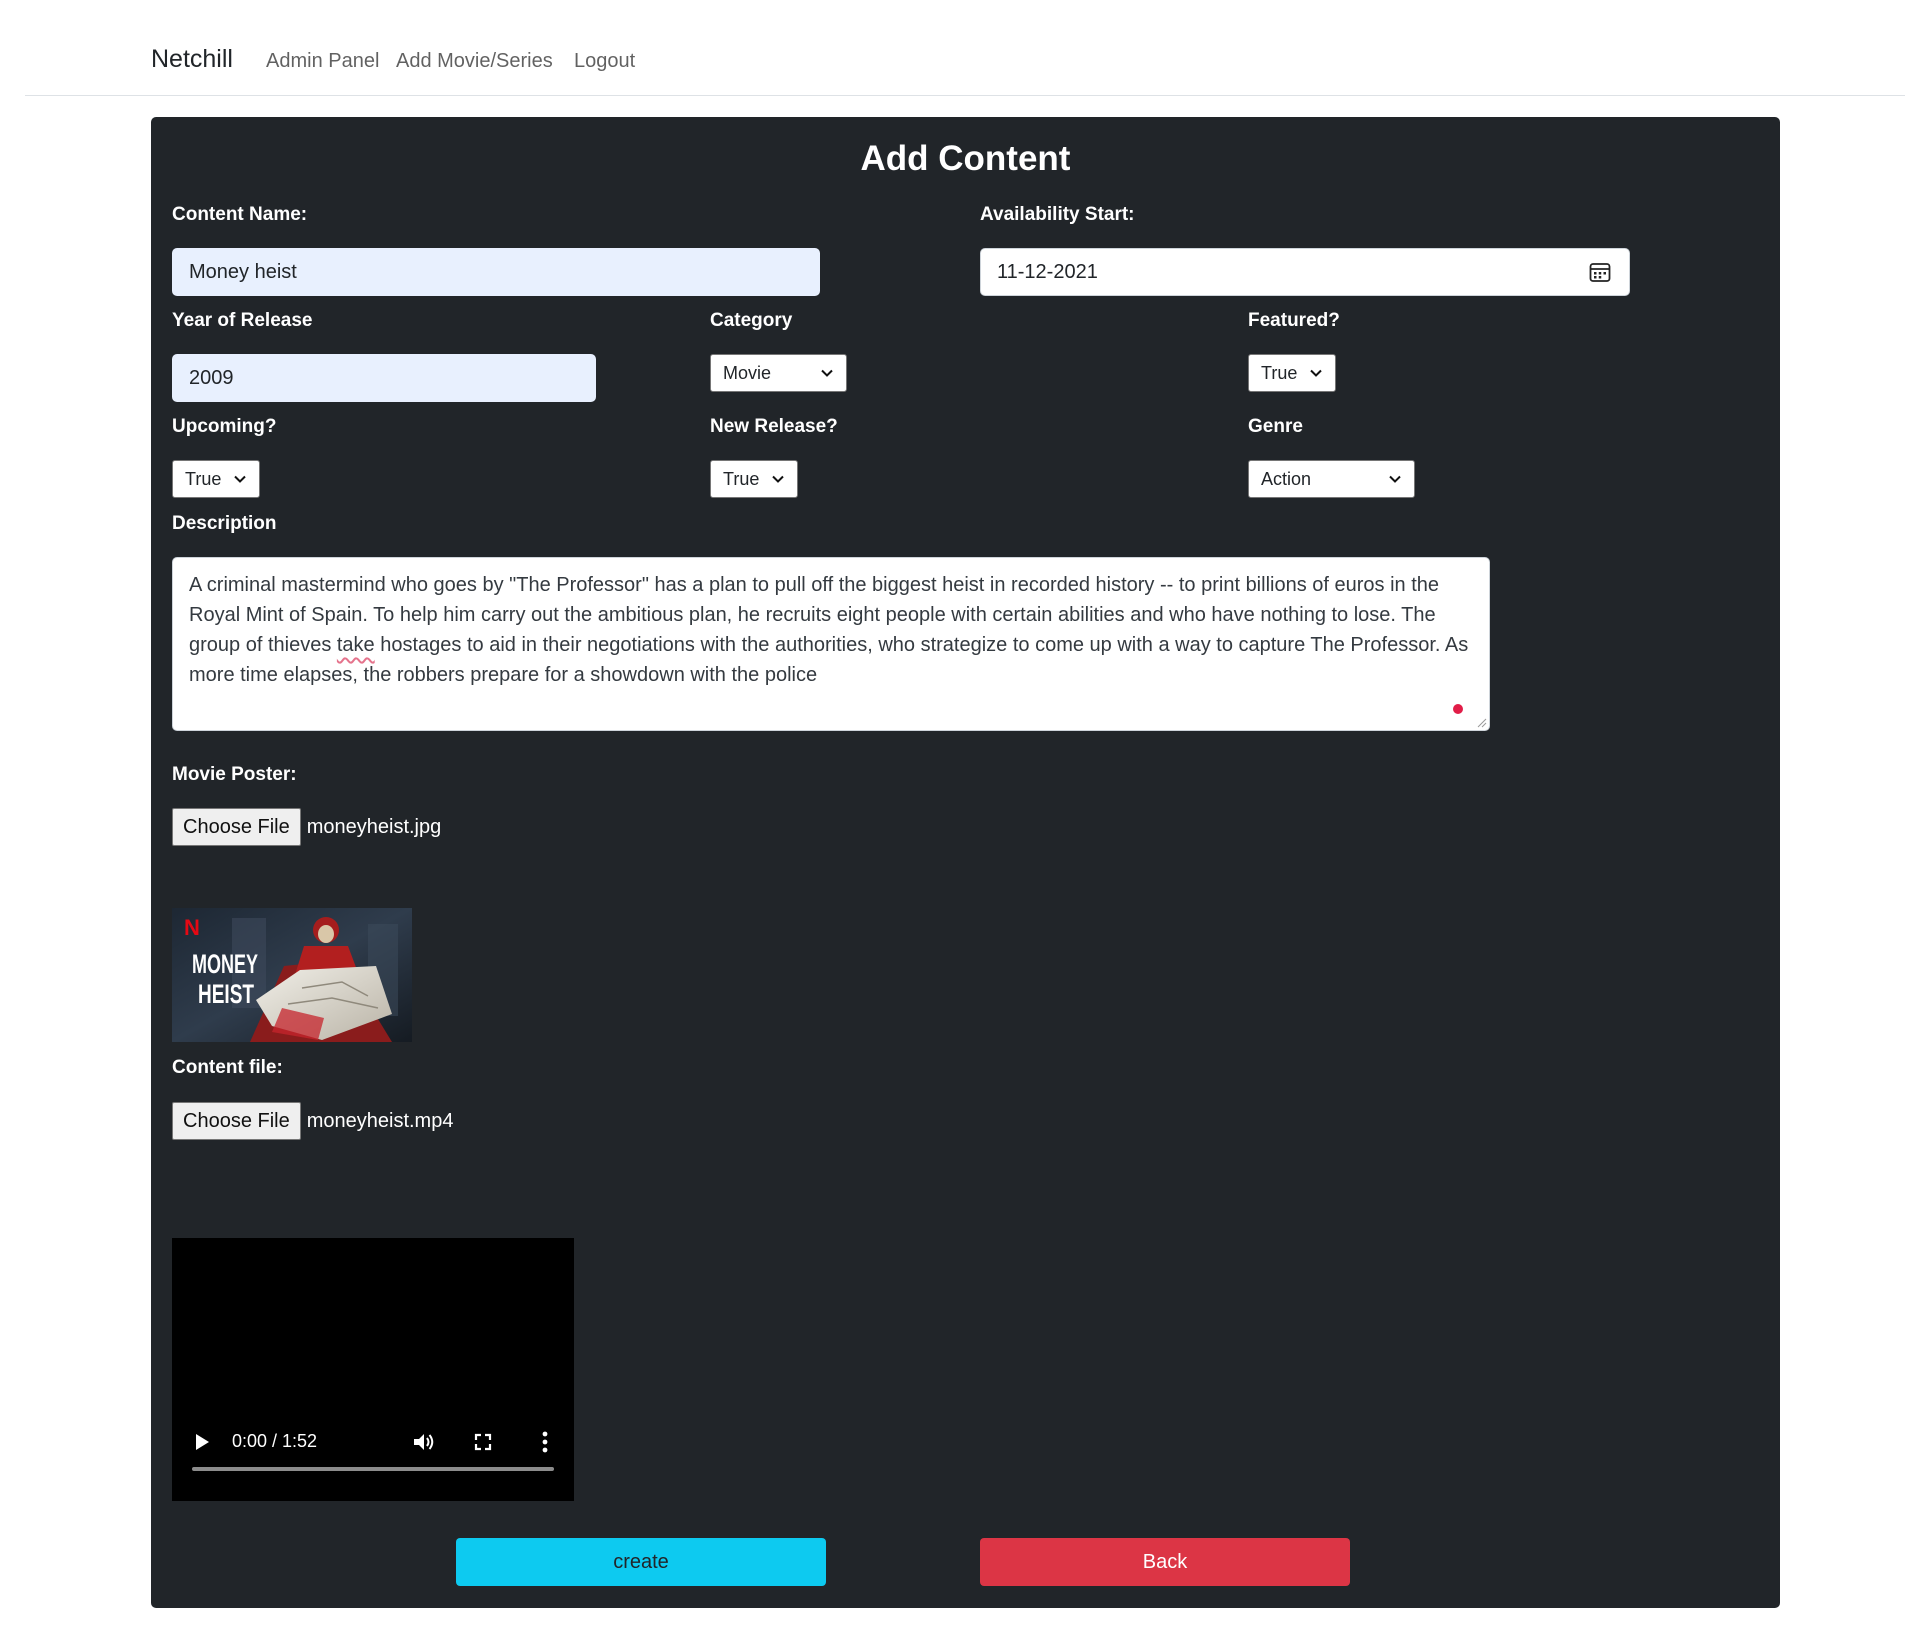 This screenshot has height=1643, width=1920. What do you see at coordinates (234, 774) in the screenshot?
I see `movie-poster-label: Movie Poster:` at bounding box center [234, 774].